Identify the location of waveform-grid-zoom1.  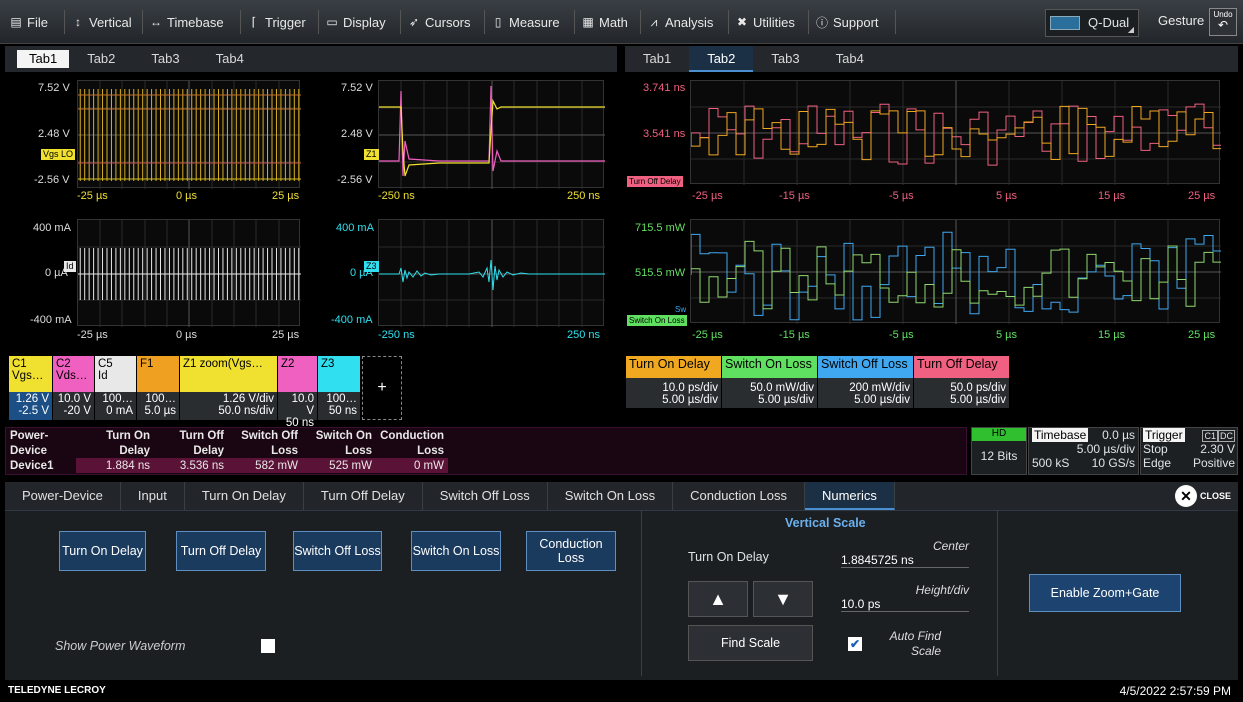
(491, 134).